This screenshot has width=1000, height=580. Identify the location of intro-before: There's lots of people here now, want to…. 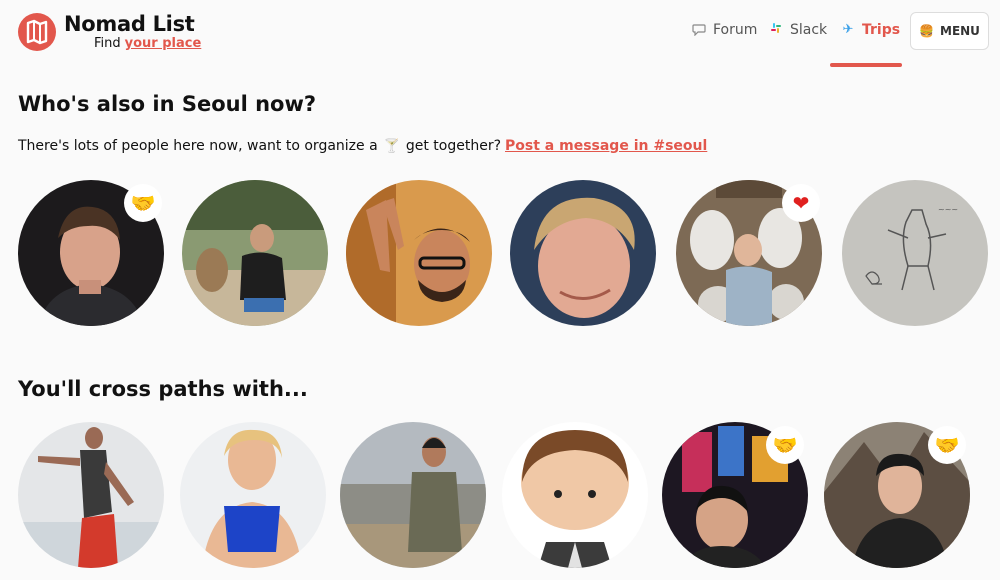
(198, 146).